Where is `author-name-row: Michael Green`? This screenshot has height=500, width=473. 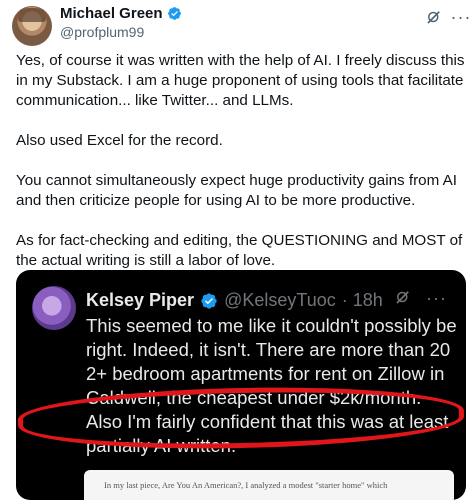
author-name-row: Michael Green is located at coordinates (121, 13).